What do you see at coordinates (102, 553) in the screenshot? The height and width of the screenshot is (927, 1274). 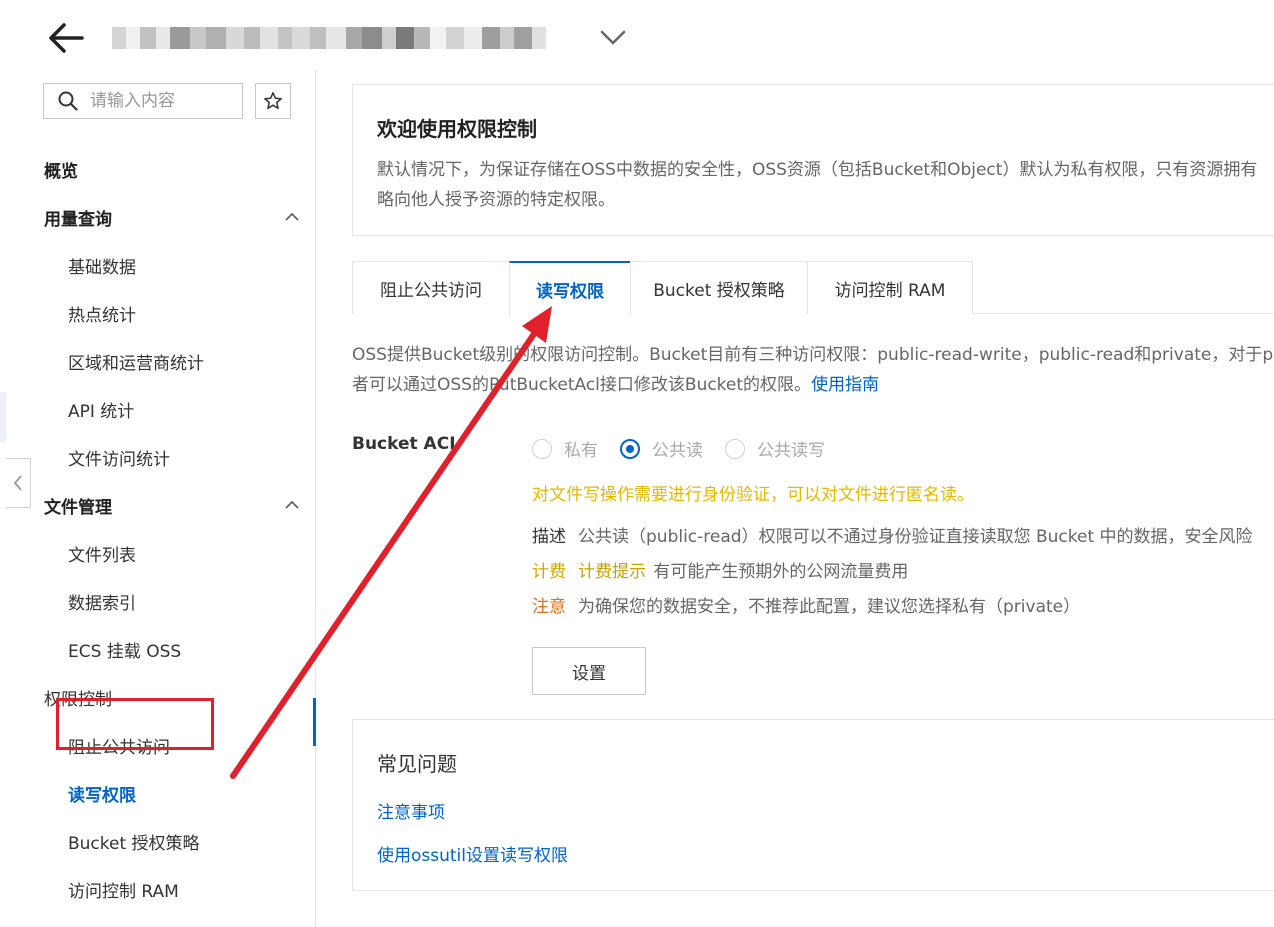 I see `sidebar-item-file-list: 文件列表` at bounding box center [102, 553].